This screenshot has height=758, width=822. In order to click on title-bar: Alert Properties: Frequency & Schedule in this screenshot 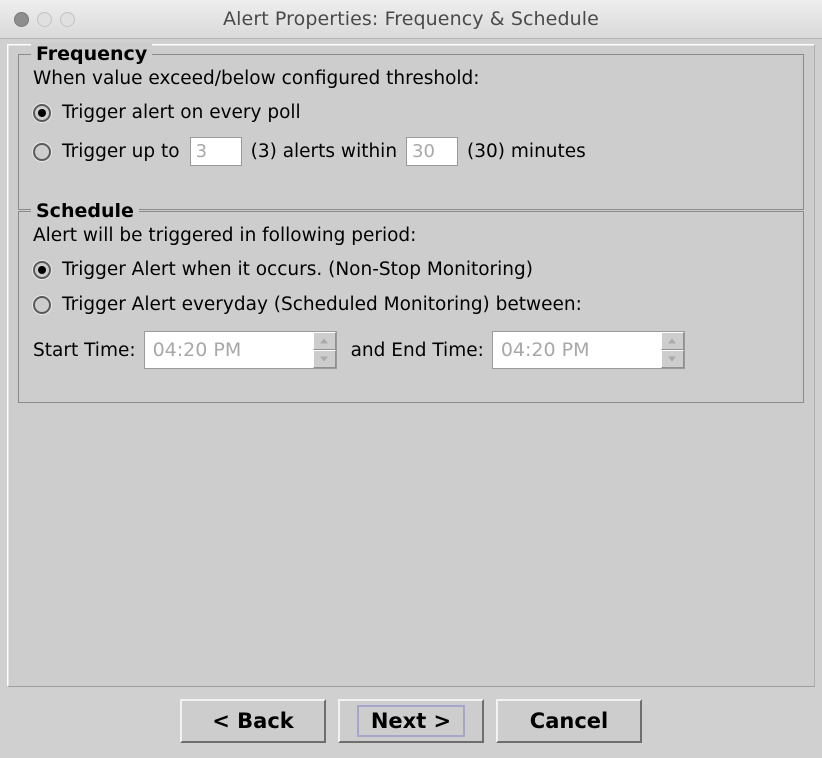, I will do `click(411, 19)`.